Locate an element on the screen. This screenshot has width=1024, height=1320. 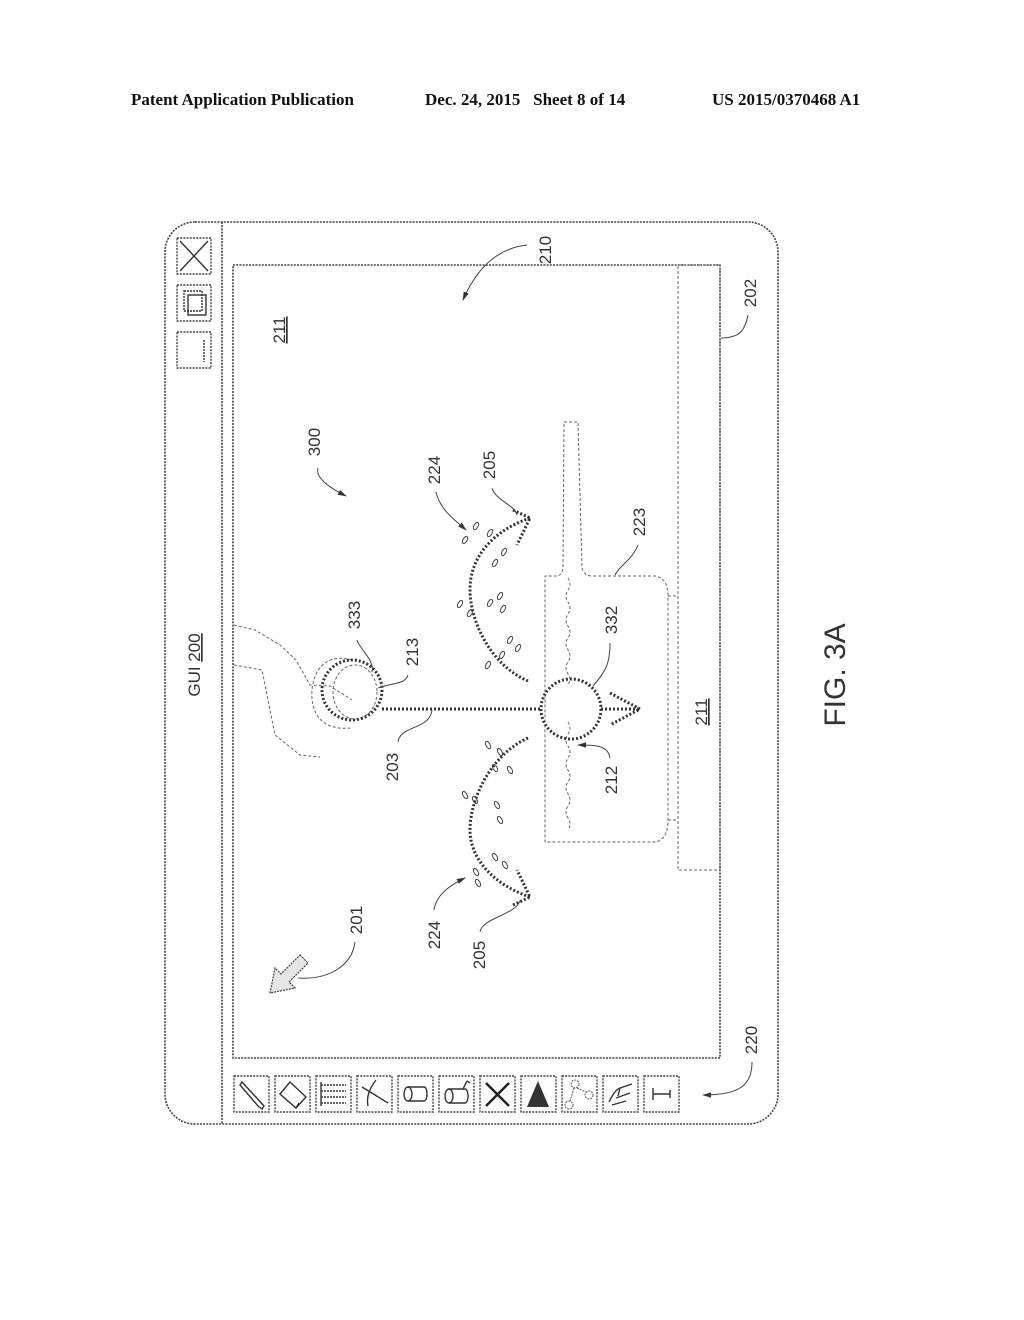
ref-label-201: 201 is located at coordinates (356, 920).